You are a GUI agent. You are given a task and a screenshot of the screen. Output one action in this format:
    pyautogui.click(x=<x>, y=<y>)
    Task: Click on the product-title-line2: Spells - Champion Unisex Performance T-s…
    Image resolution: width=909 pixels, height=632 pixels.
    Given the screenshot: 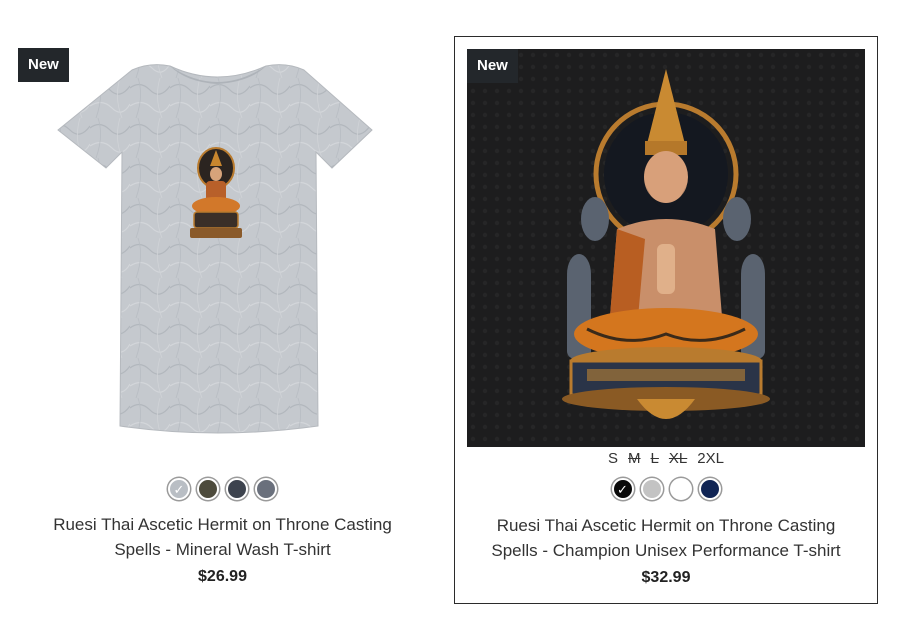 What is the action you would take?
    pyautogui.click(x=666, y=550)
    